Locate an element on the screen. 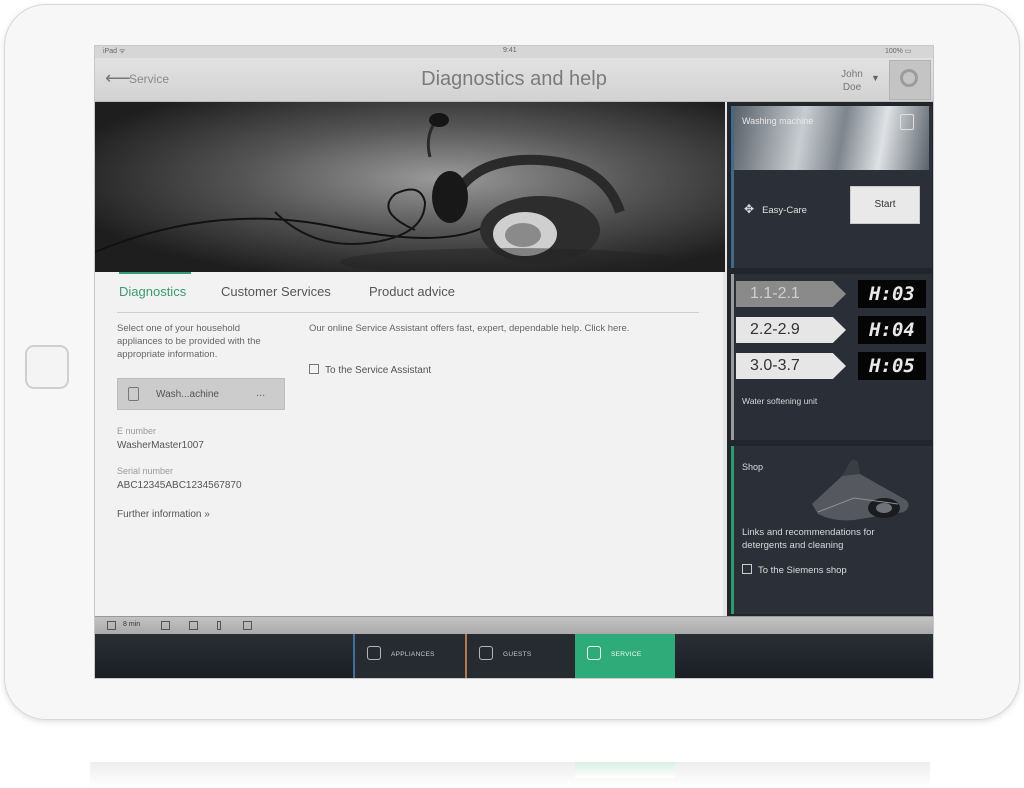 This screenshot has height=788, width=1024. hardness-row: 1.1-2.1 H:03 is located at coordinates (831, 294).